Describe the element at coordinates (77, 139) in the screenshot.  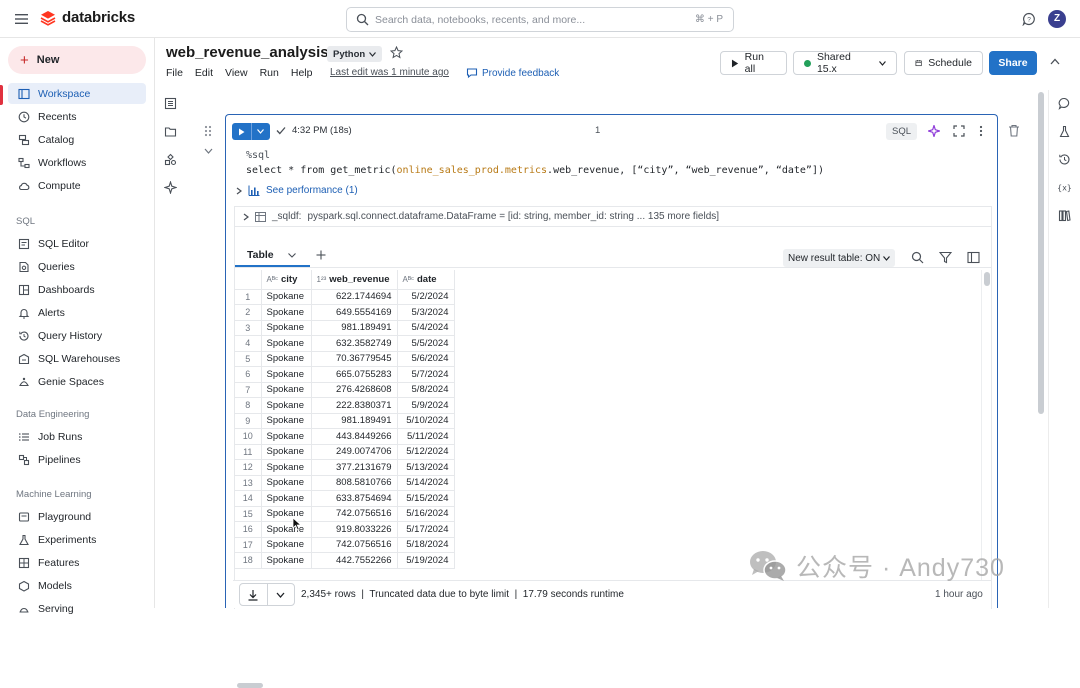
I see `sidebar-item-catalog: Catalog` at that location.